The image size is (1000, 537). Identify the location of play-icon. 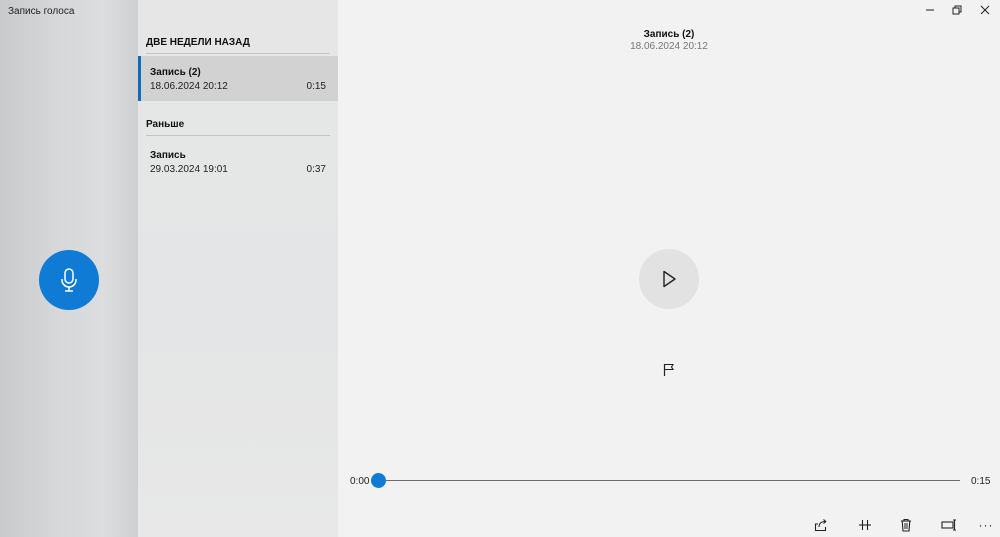
(669, 279).